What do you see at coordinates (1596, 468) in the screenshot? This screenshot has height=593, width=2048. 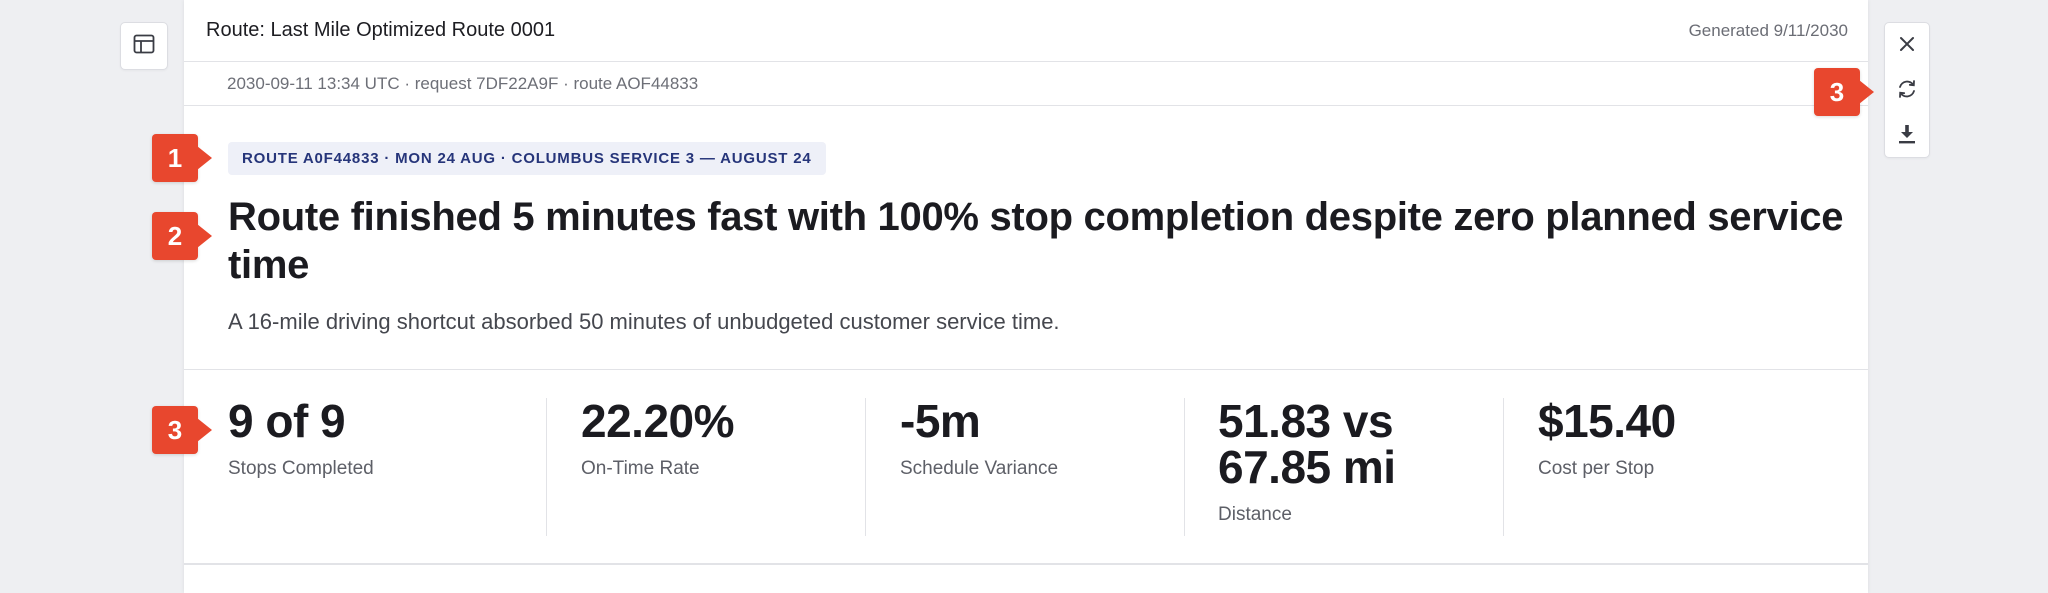 I see `metric-label: Cost per Stop` at bounding box center [1596, 468].